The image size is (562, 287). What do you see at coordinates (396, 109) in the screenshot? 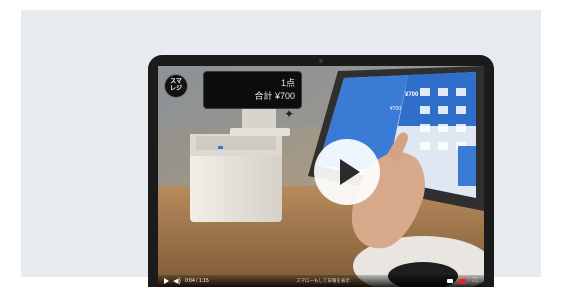
I see `tablet-amount-2: ¥700` at bounding box center [396, 109].